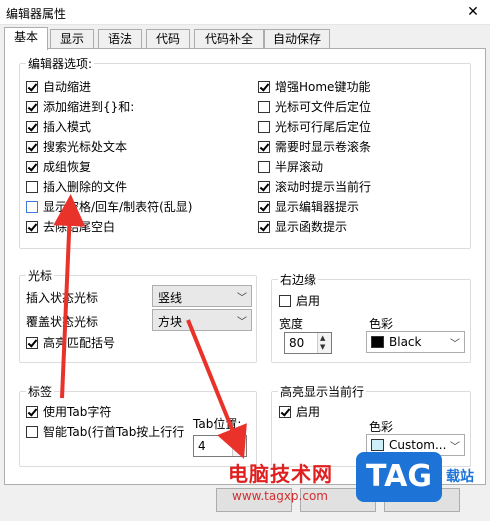  I want to click on tab-basic: 基本, so click(26, 38).